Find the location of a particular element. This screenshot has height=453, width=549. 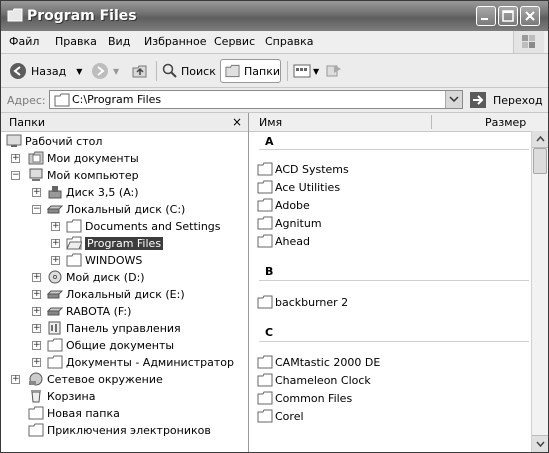

up-folder-icon is located at coordinates (139, 71).